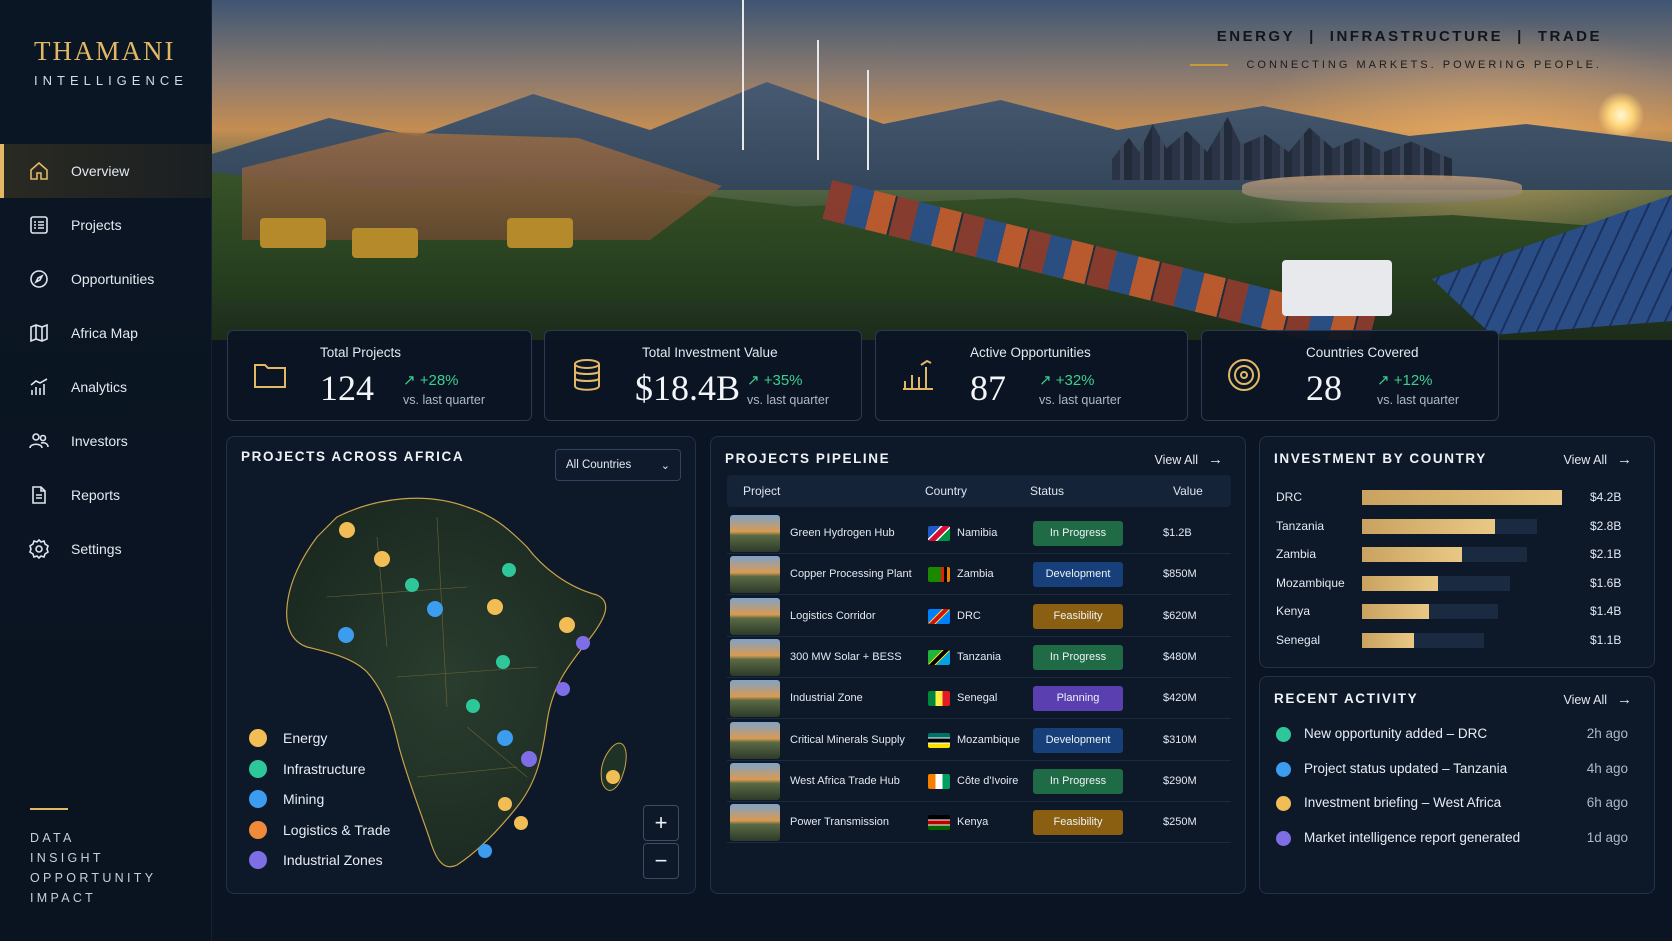  Describe the element at coordinates (39, 171) in the screenshot. I see `home-icon` at that location.